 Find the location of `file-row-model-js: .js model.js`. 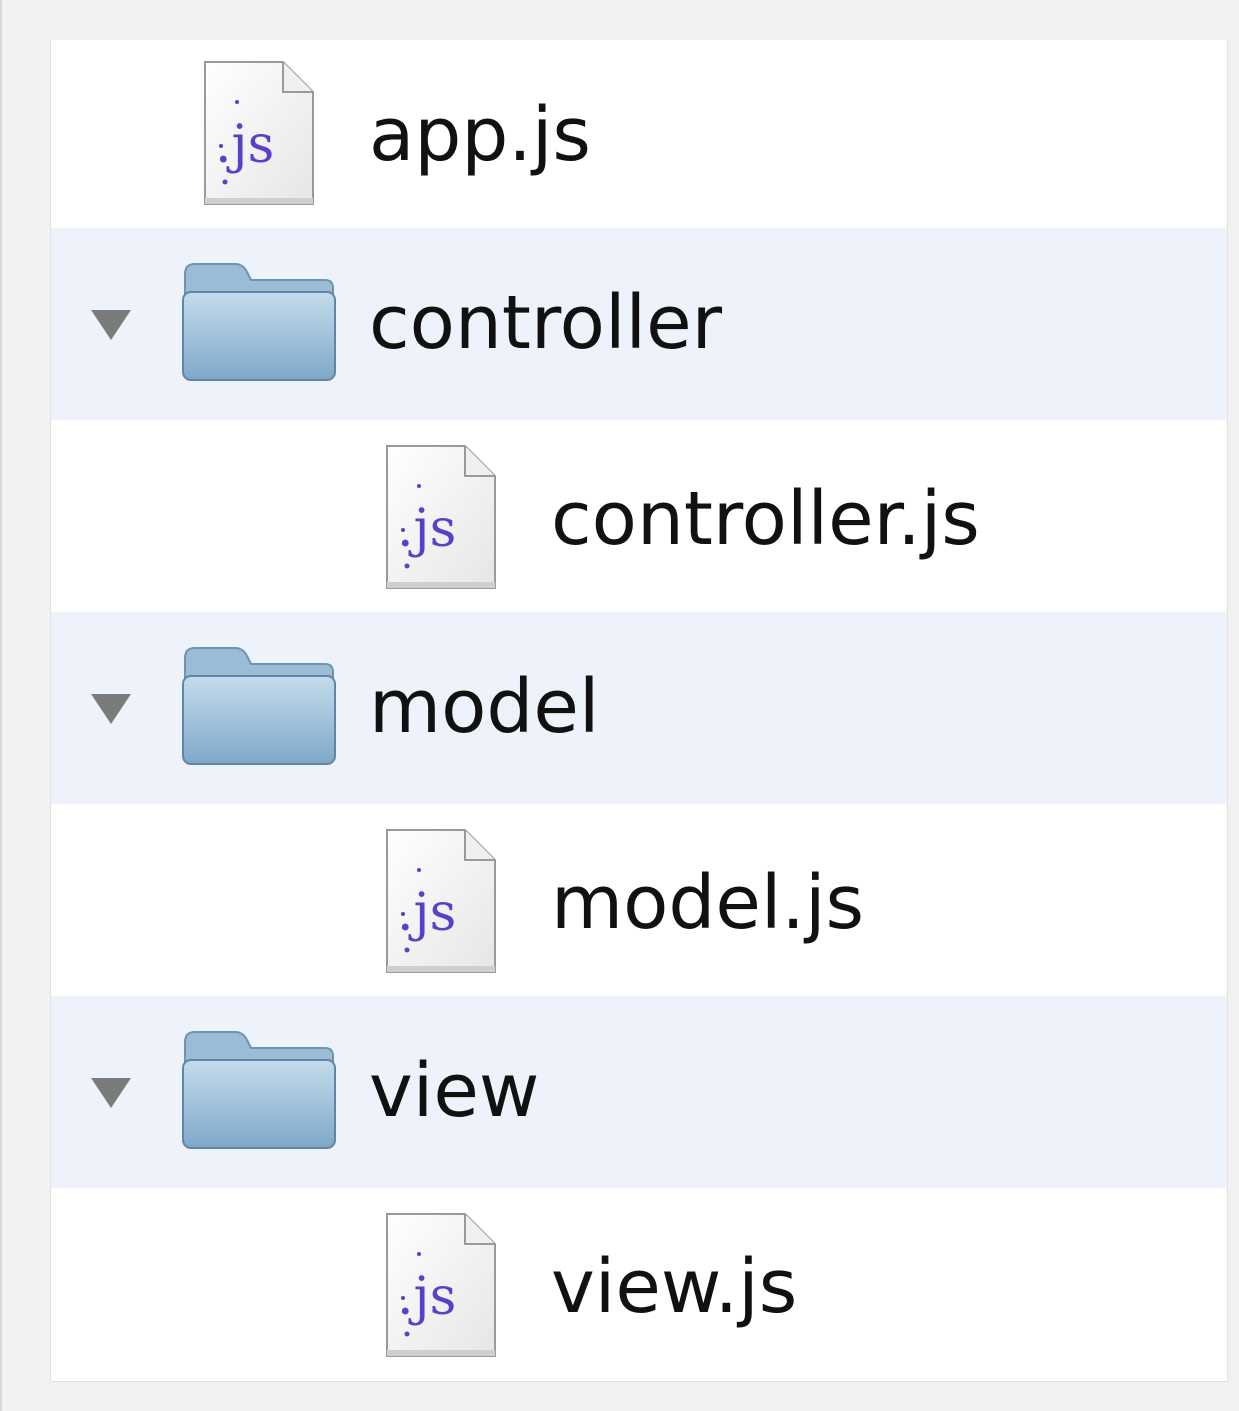

file-row-model-js: .js model.js is located at coordinates (639, 900).